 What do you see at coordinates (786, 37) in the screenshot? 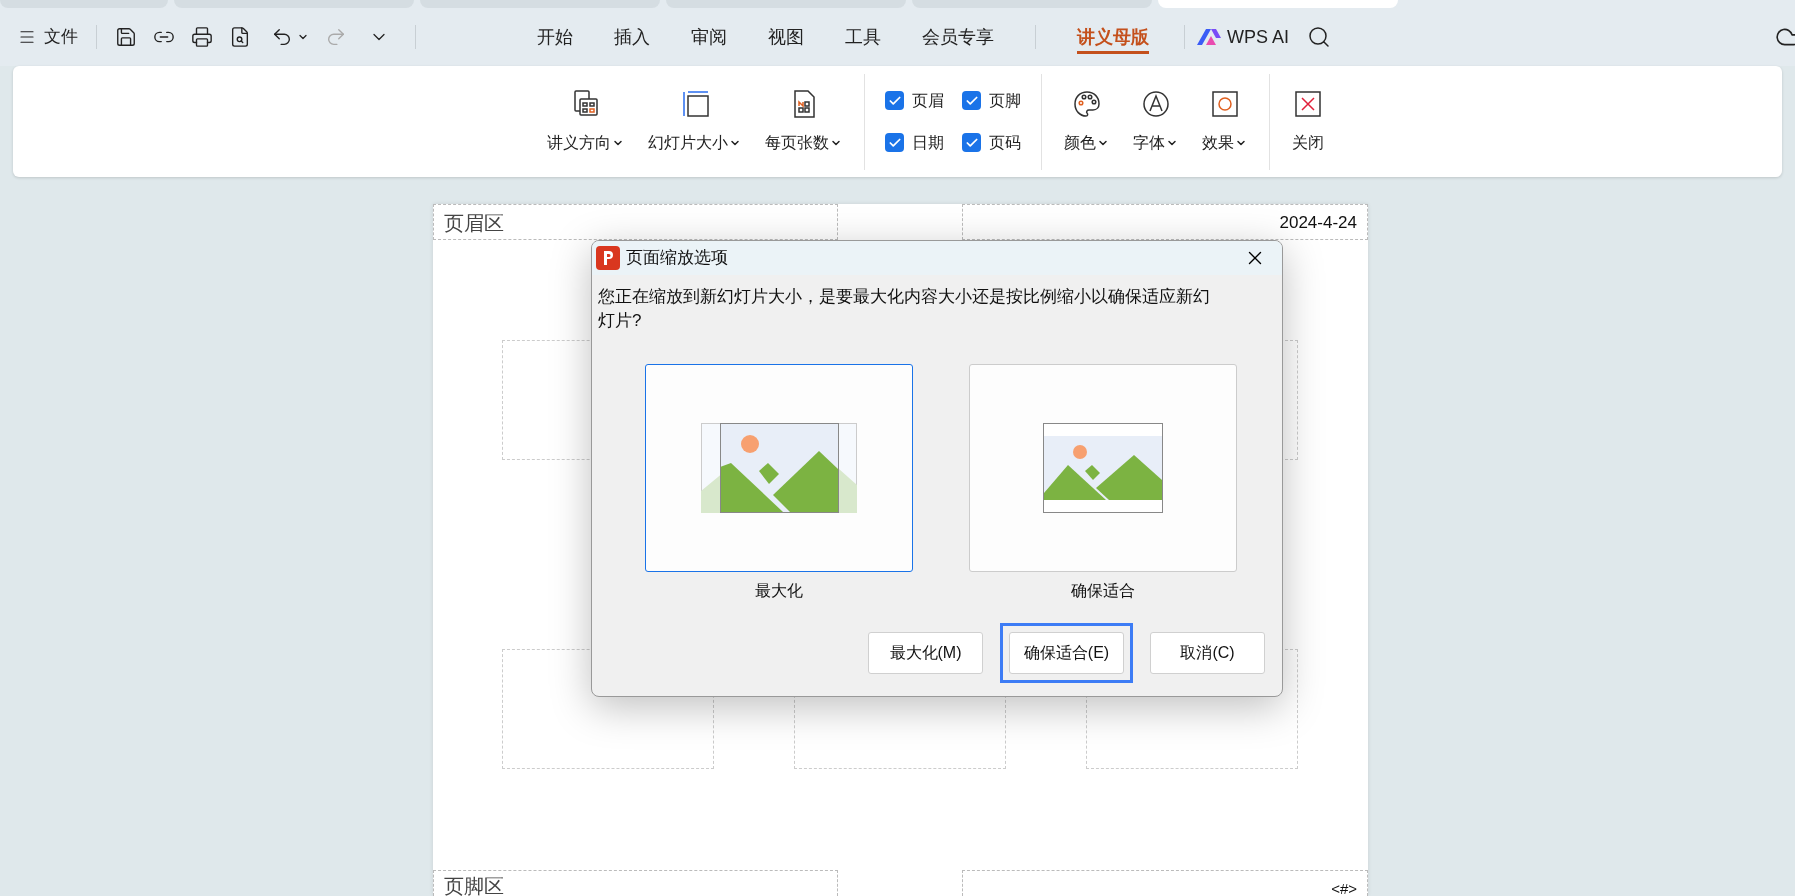
I see `ribbon-tab: 视图` at bounding box center [786, 37].